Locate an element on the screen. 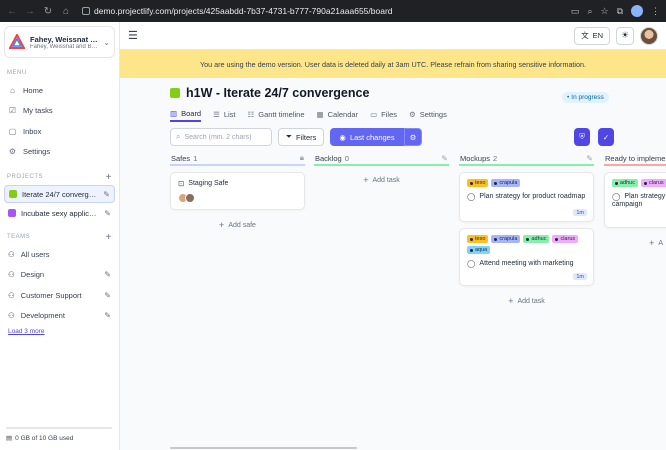 Image resolution: width=666 pixels, height=450 pixels. folder-icon: ▭ is located at coordinates (374, 114).